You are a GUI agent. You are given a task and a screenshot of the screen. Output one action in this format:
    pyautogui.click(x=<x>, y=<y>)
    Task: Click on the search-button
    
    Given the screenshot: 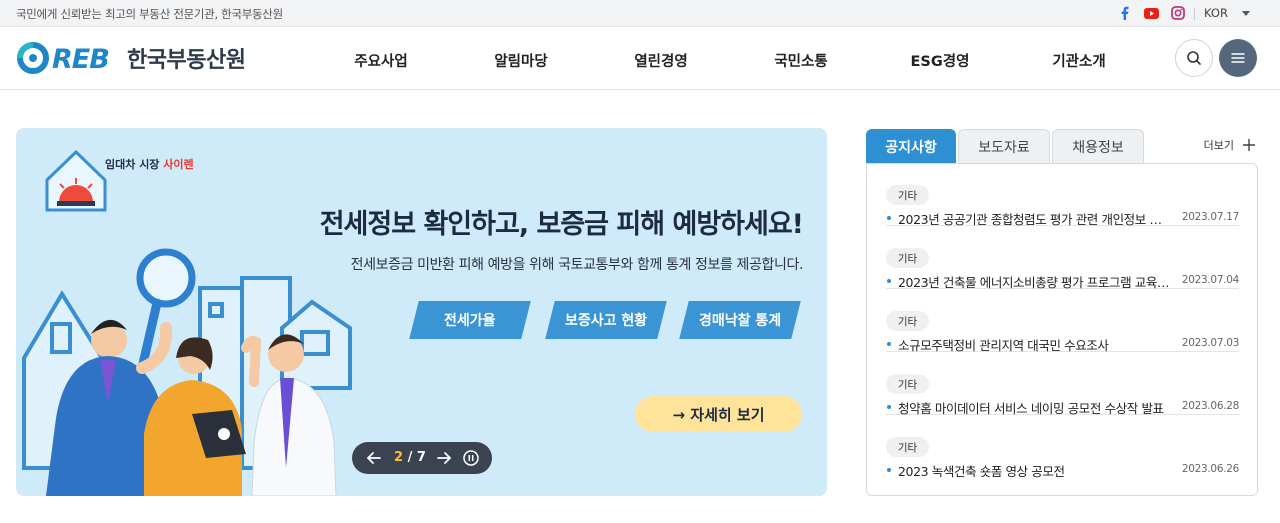 What is the action you would take?
    pyautogui.click(x=1194, y=58)
    